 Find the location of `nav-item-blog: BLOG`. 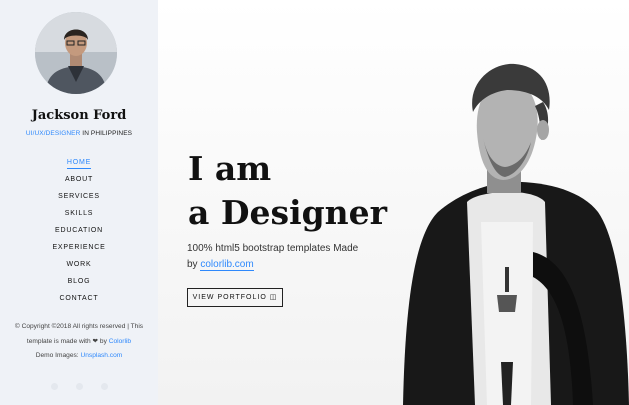

nav-item-blog: BLOG is located at coordinates (79, 281).